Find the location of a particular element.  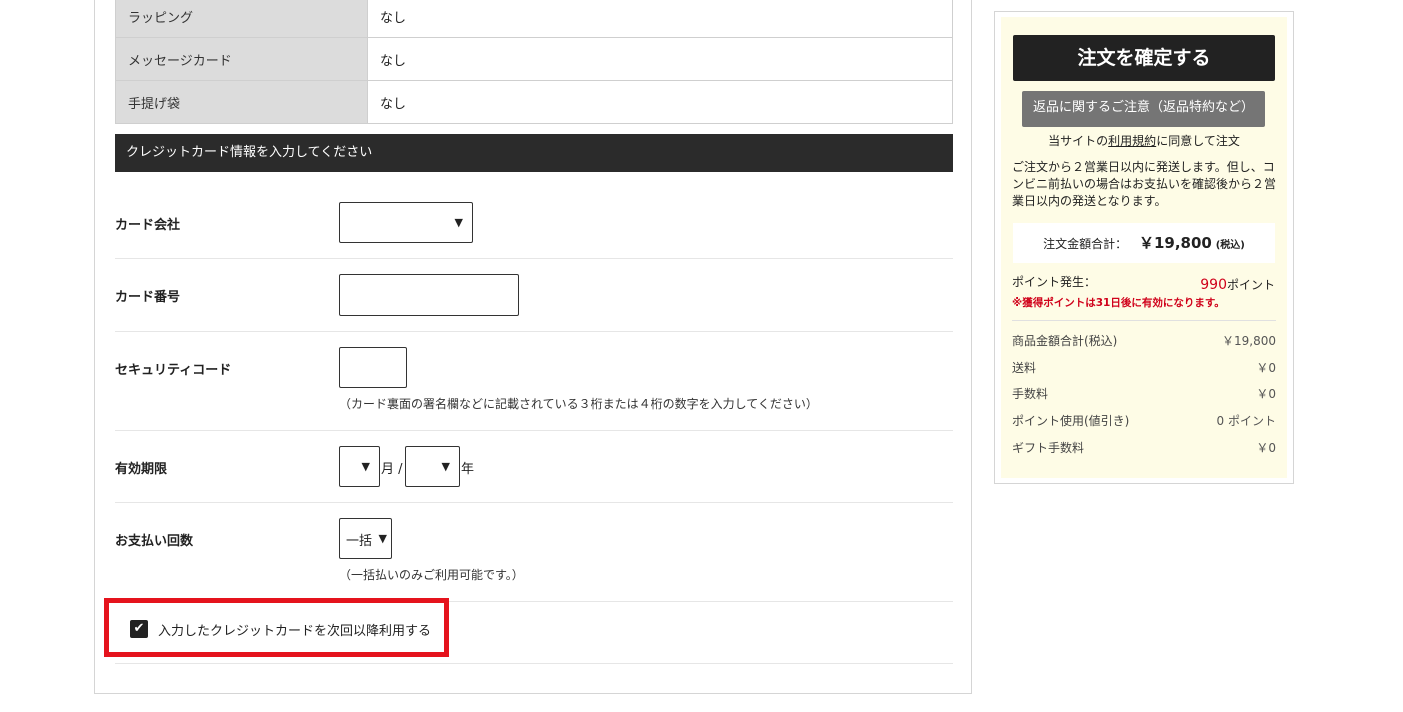

summary-row: ギフト手数料 ￥0 is located at coordinates (1144, 447).